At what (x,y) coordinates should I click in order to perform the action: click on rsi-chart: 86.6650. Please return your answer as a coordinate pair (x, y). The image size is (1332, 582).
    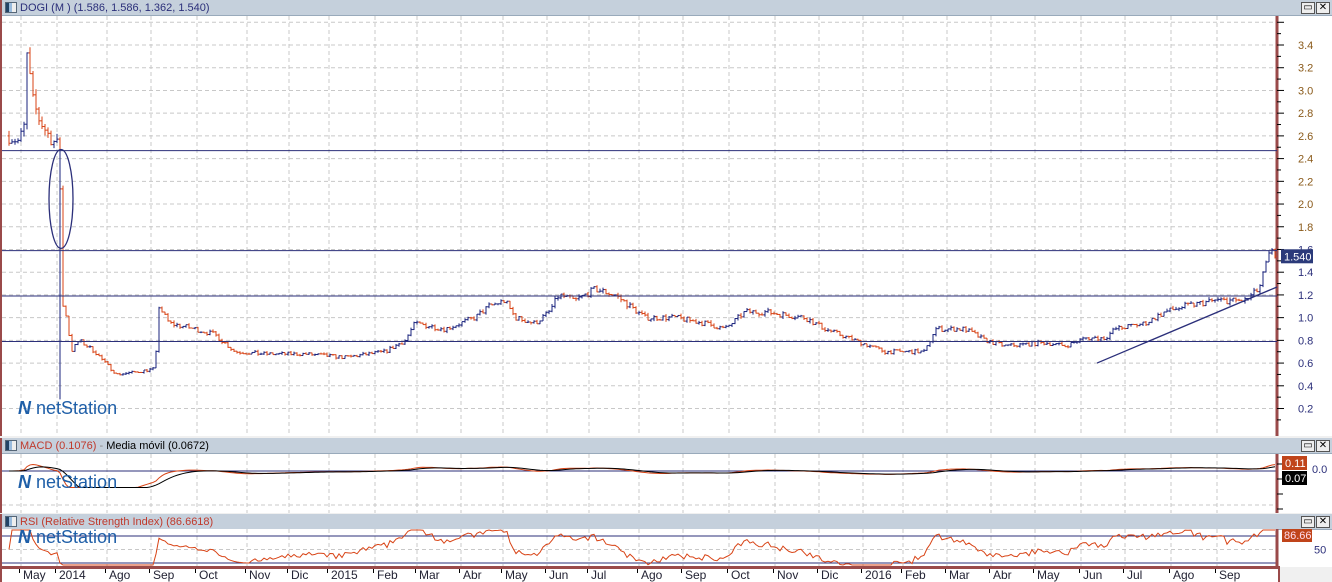
    Looking at the image, I should click on (667, 547).